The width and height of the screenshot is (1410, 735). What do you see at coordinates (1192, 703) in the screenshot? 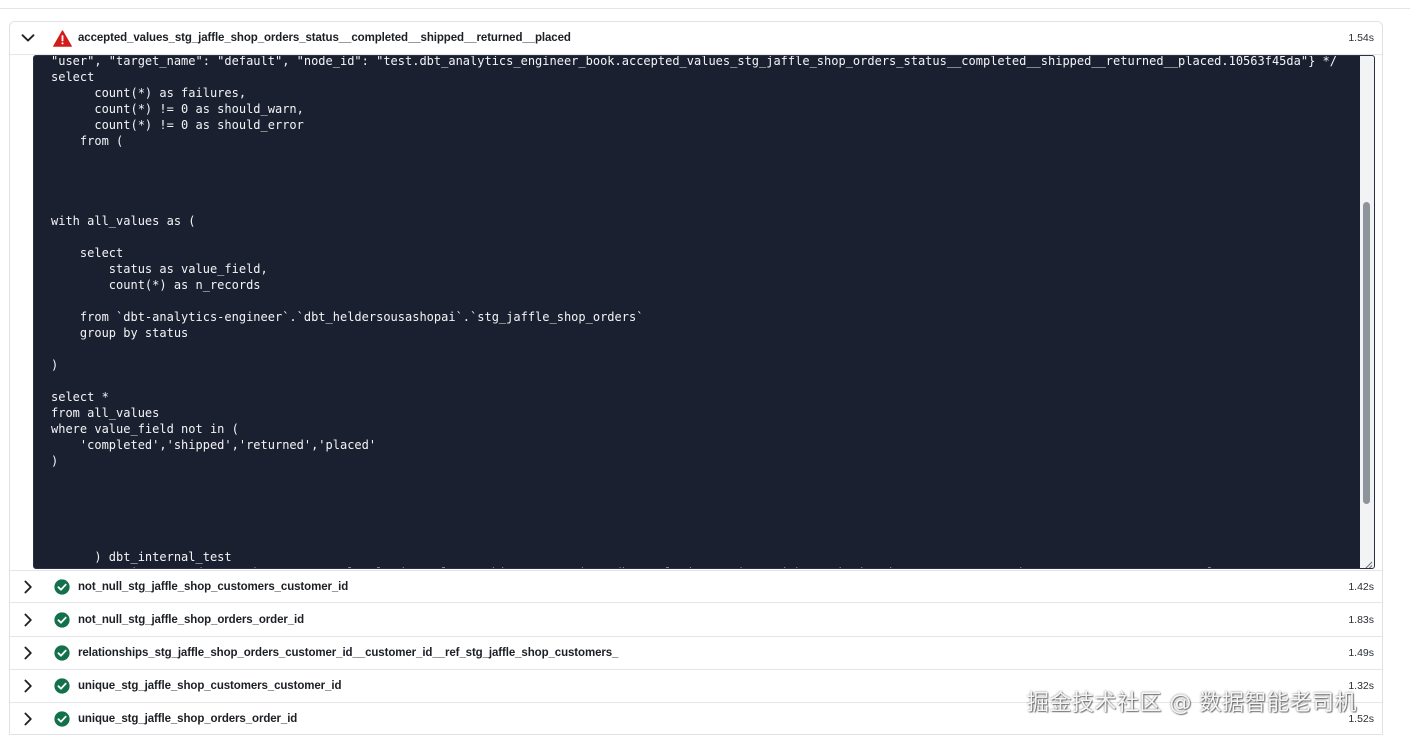
I see `watermark-text: 掘金技术社区 @ 数据智能老司机` at bounding box center [1192, 703].